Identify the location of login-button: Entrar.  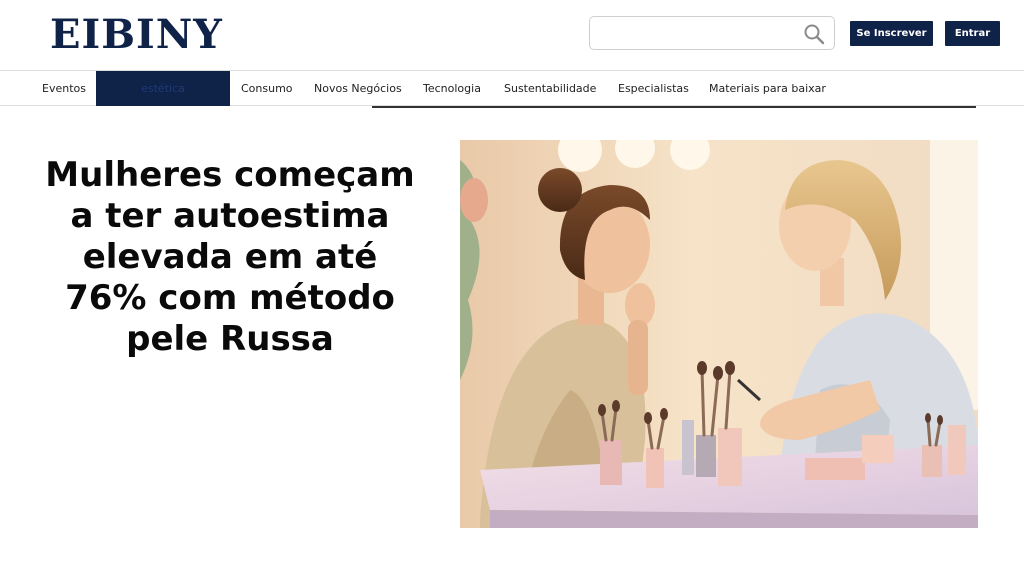
(972, 33).